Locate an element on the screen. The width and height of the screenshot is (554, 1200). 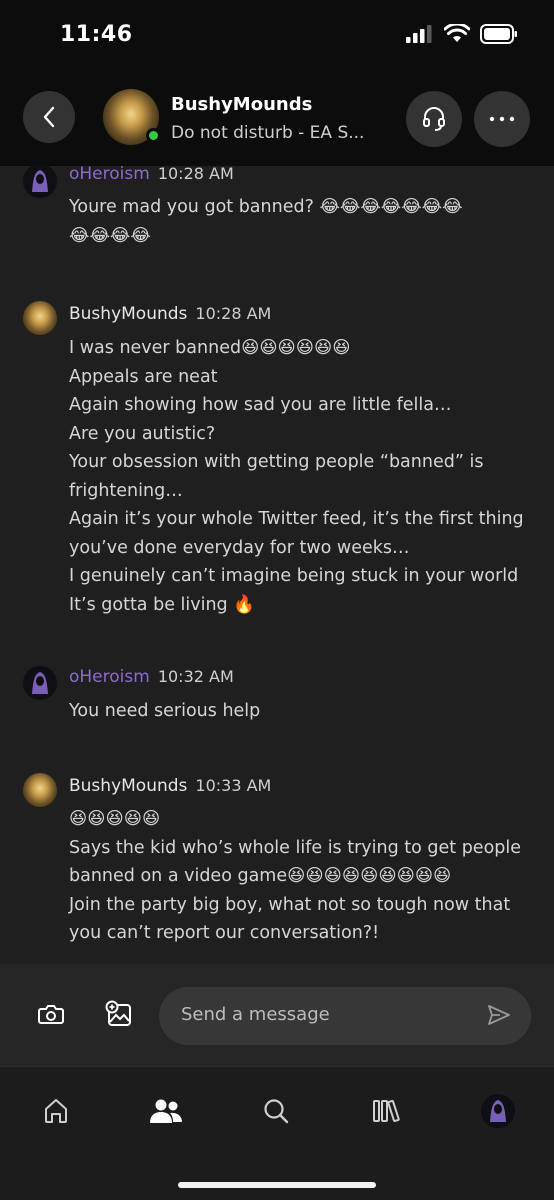
party-chat-button is located at coordinates (434, 119).